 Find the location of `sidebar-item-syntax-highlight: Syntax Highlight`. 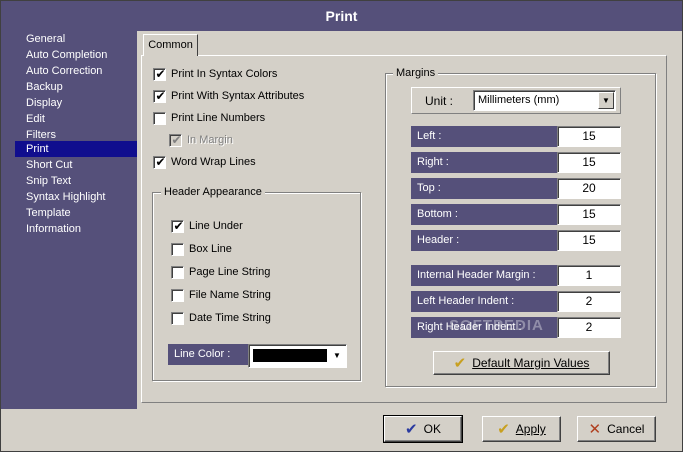

sidebar-item-syntax-highlight: Syntax Highlight is located at coordinates (76, 197).